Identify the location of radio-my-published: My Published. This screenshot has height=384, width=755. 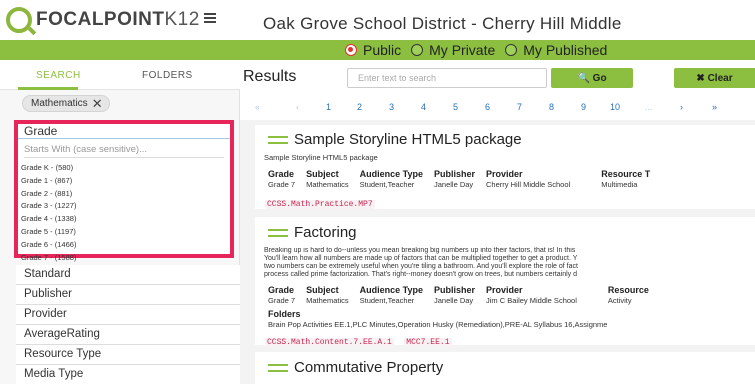
(556, 50).